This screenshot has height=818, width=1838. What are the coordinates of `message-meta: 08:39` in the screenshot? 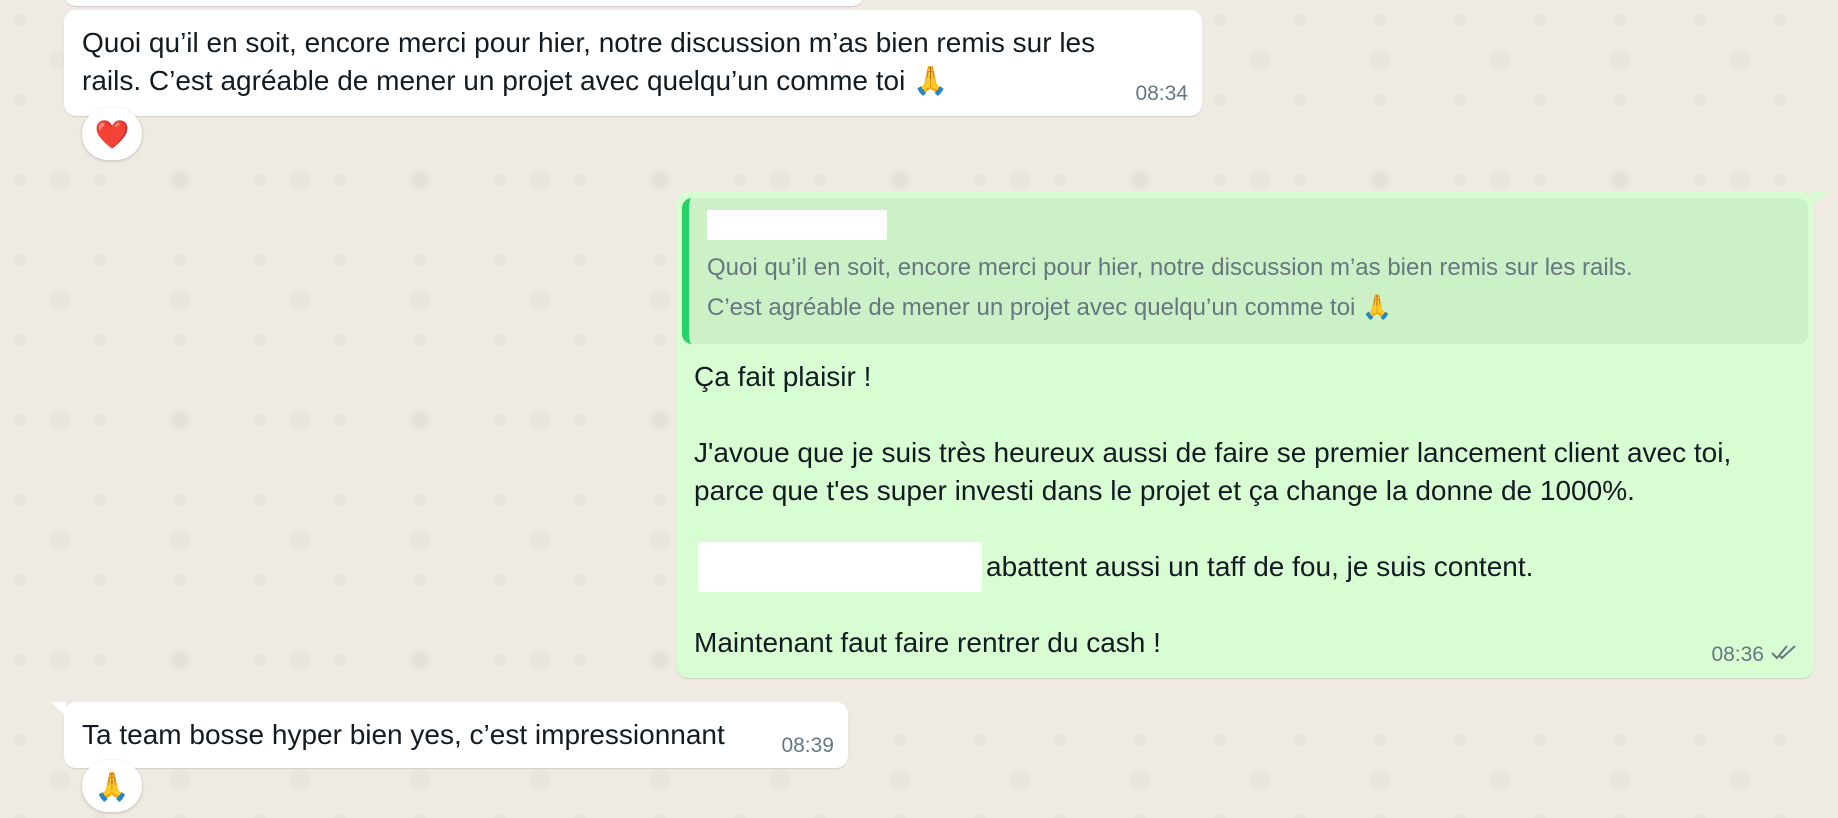 It's located at (807, 746).